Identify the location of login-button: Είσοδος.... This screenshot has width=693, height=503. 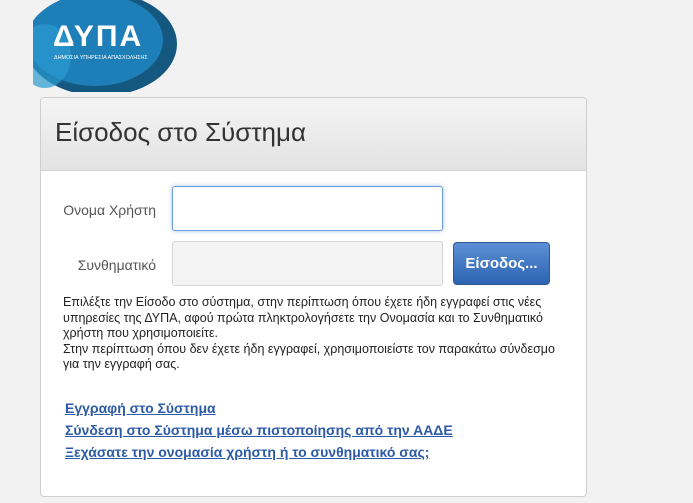
(501, 263).